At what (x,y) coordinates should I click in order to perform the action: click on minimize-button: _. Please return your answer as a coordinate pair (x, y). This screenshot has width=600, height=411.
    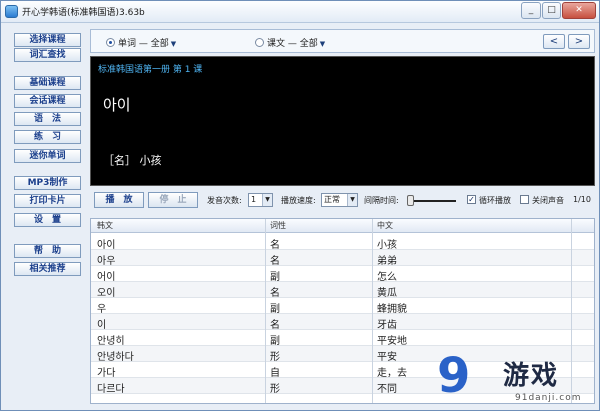
    Looking at the image, I should click on (531, 10).